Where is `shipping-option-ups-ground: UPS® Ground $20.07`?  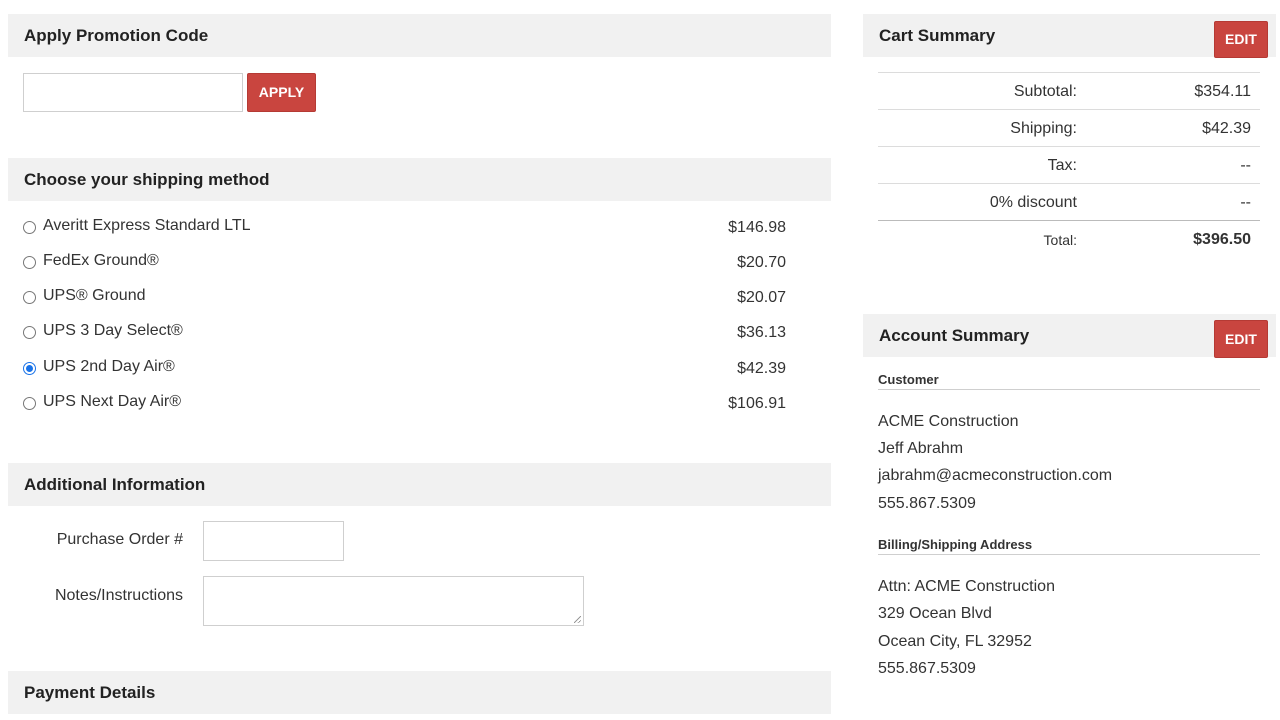 shipping-option-ups-ground: UPS® Ground $20.07 is located at coordinates (404, 298).